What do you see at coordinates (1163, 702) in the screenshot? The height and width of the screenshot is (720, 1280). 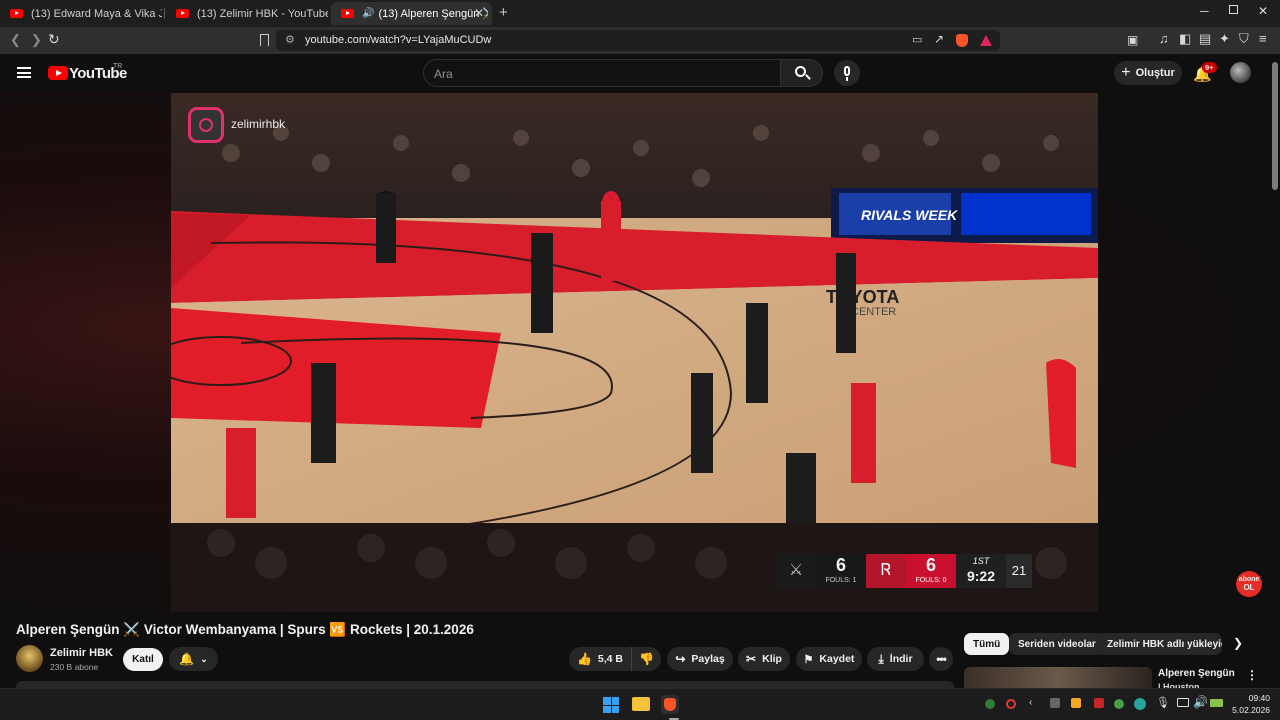 I see `microphone-tray-icon: 🎙` at bounding box center [1163, 702].